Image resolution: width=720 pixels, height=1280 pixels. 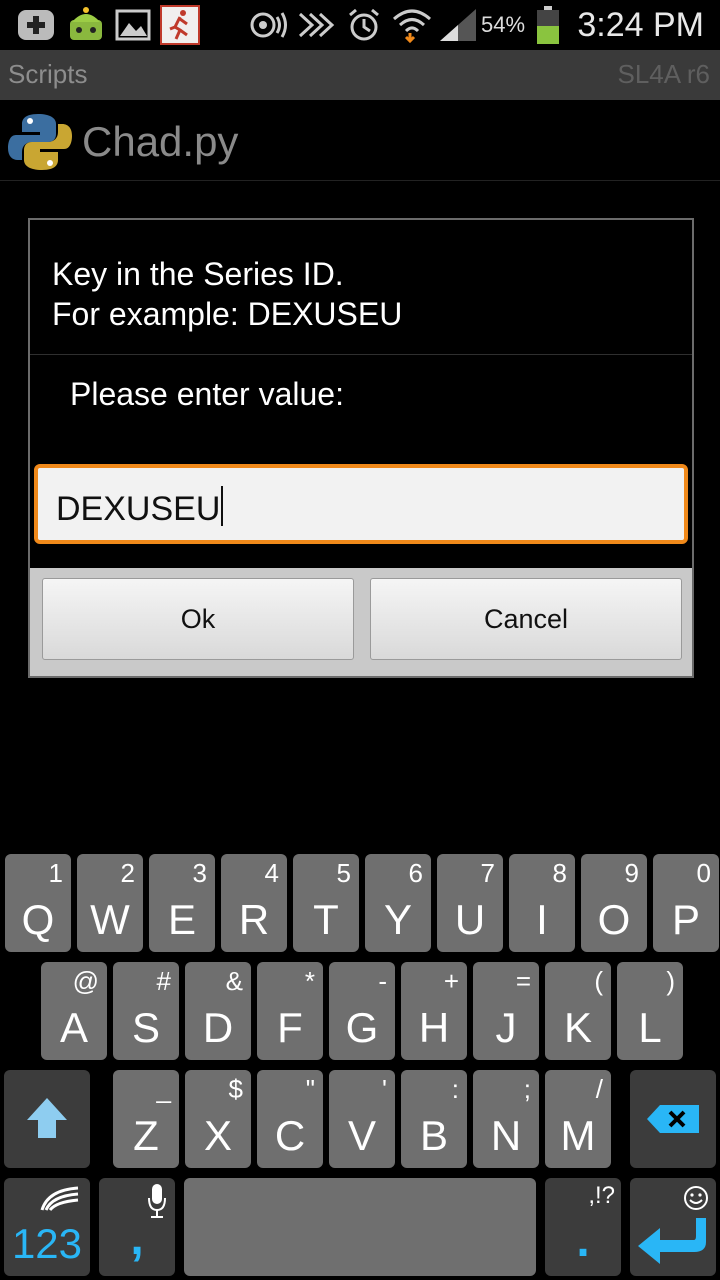 What do you see at coordinates (650, 1027) in the screenshot?
I see `key-label: L` at bounding box center [650, 1027].